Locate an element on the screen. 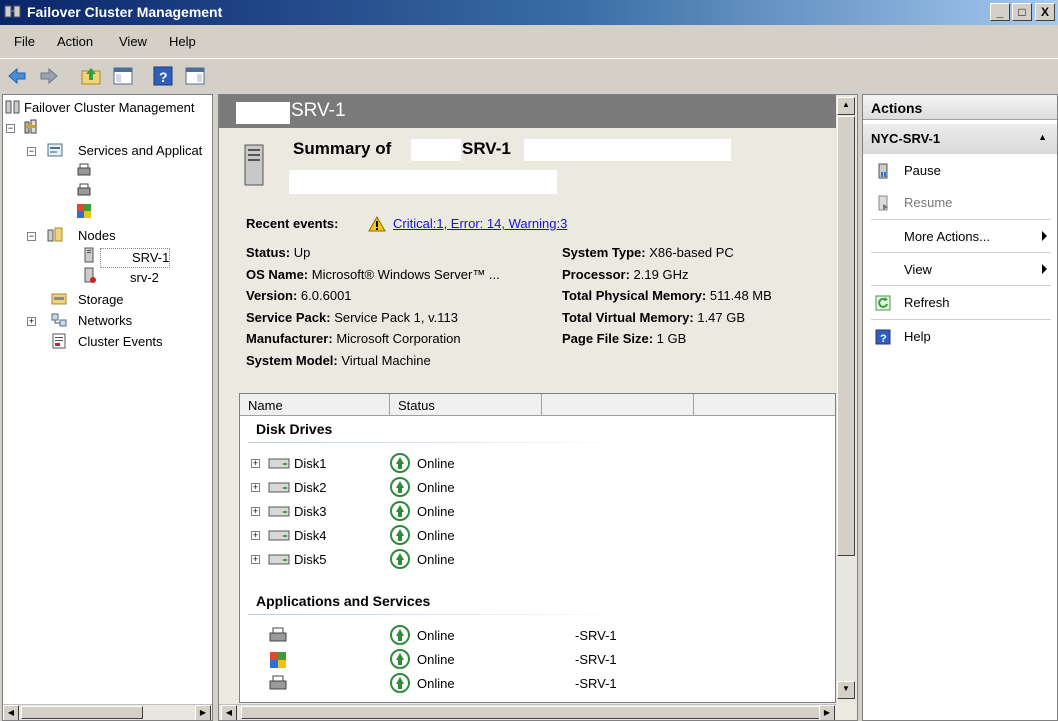  server-icon is located at coordinates (89, 255).